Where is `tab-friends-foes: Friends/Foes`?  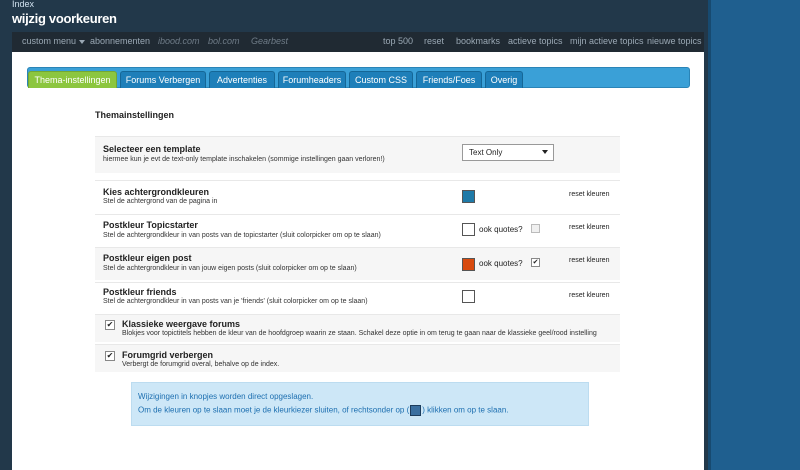 tab-friends-foes: Friends/Foes is located at coordinates (449, 79).